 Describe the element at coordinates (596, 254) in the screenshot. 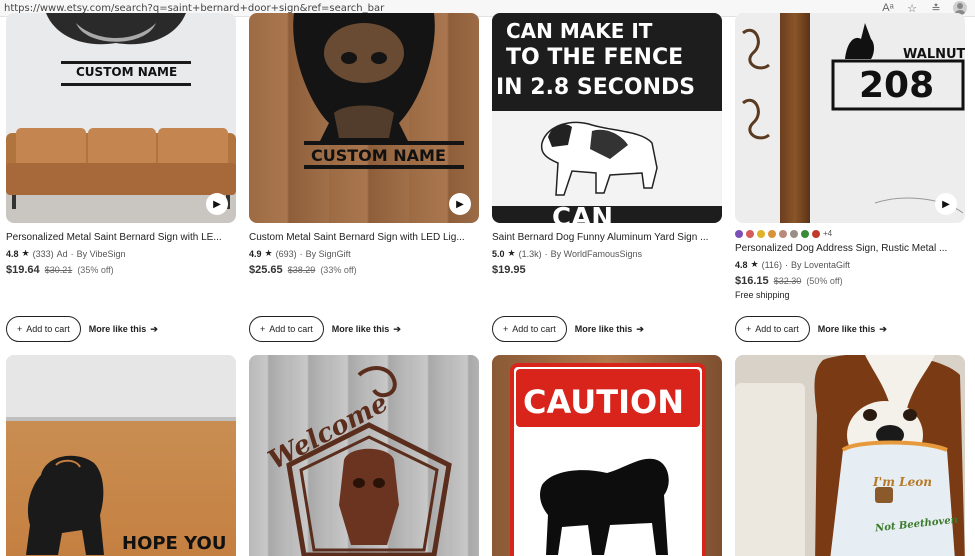

I see `shop-name: By WorldFamousSigns` at that location.